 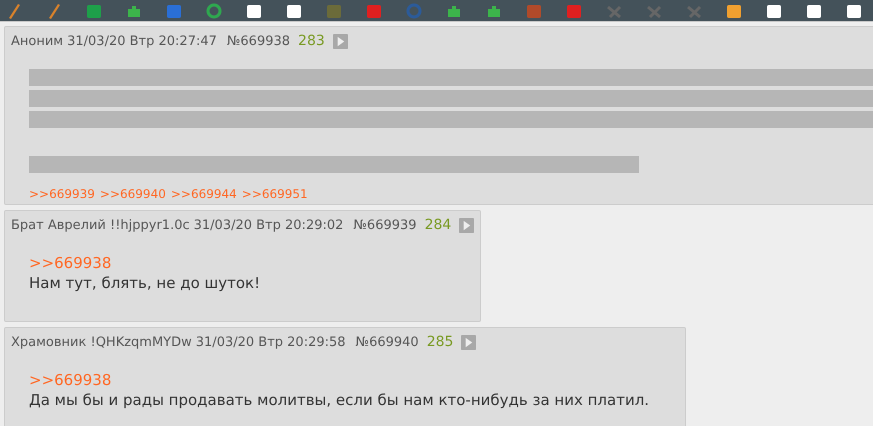 What do you see at coordinates (275, 194) in the screenshot?
I see `reply-link: >>669951` at bounding box center [275, 194].